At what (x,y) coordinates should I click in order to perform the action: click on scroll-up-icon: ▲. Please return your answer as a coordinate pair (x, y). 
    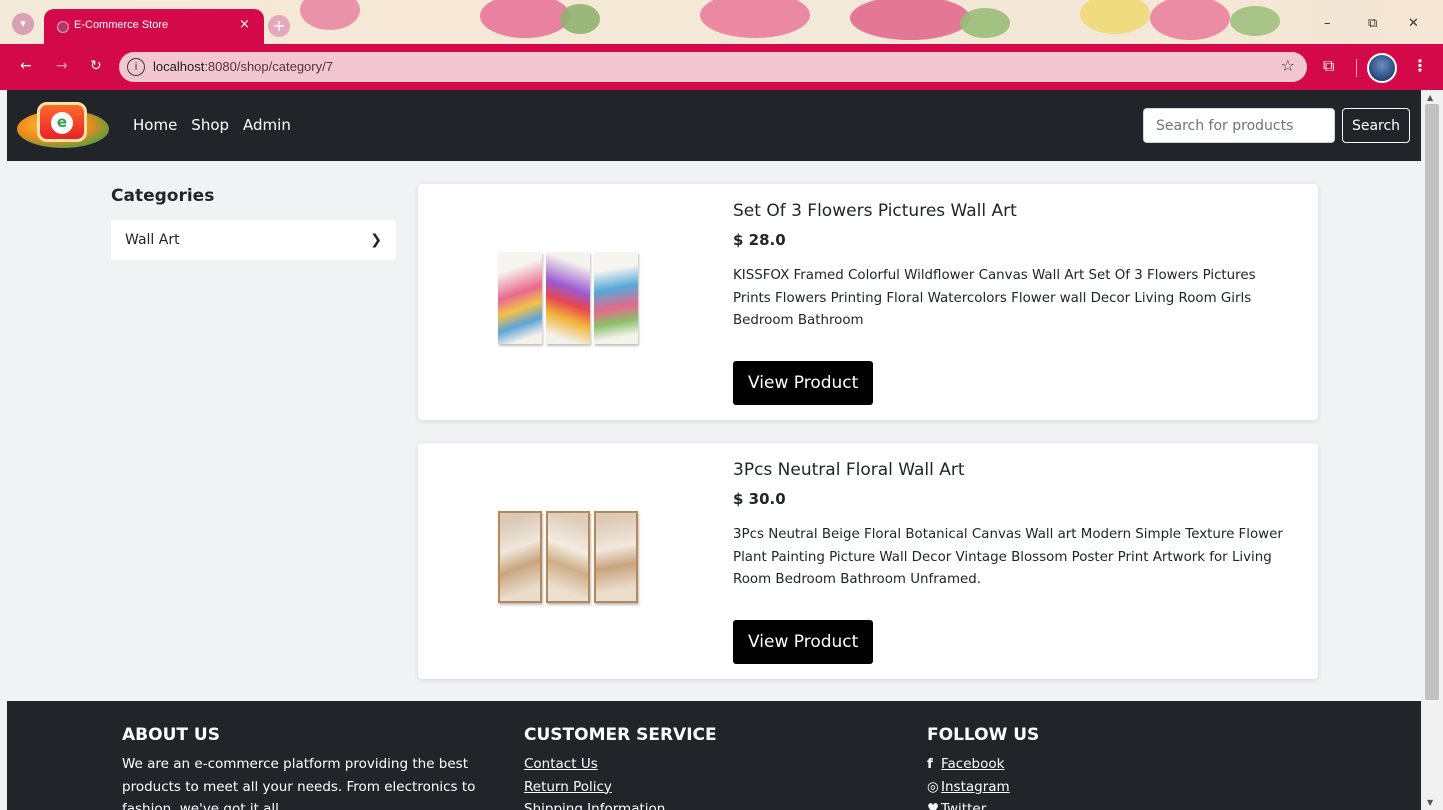
    Looking at the image, I should click on (1430, 97).